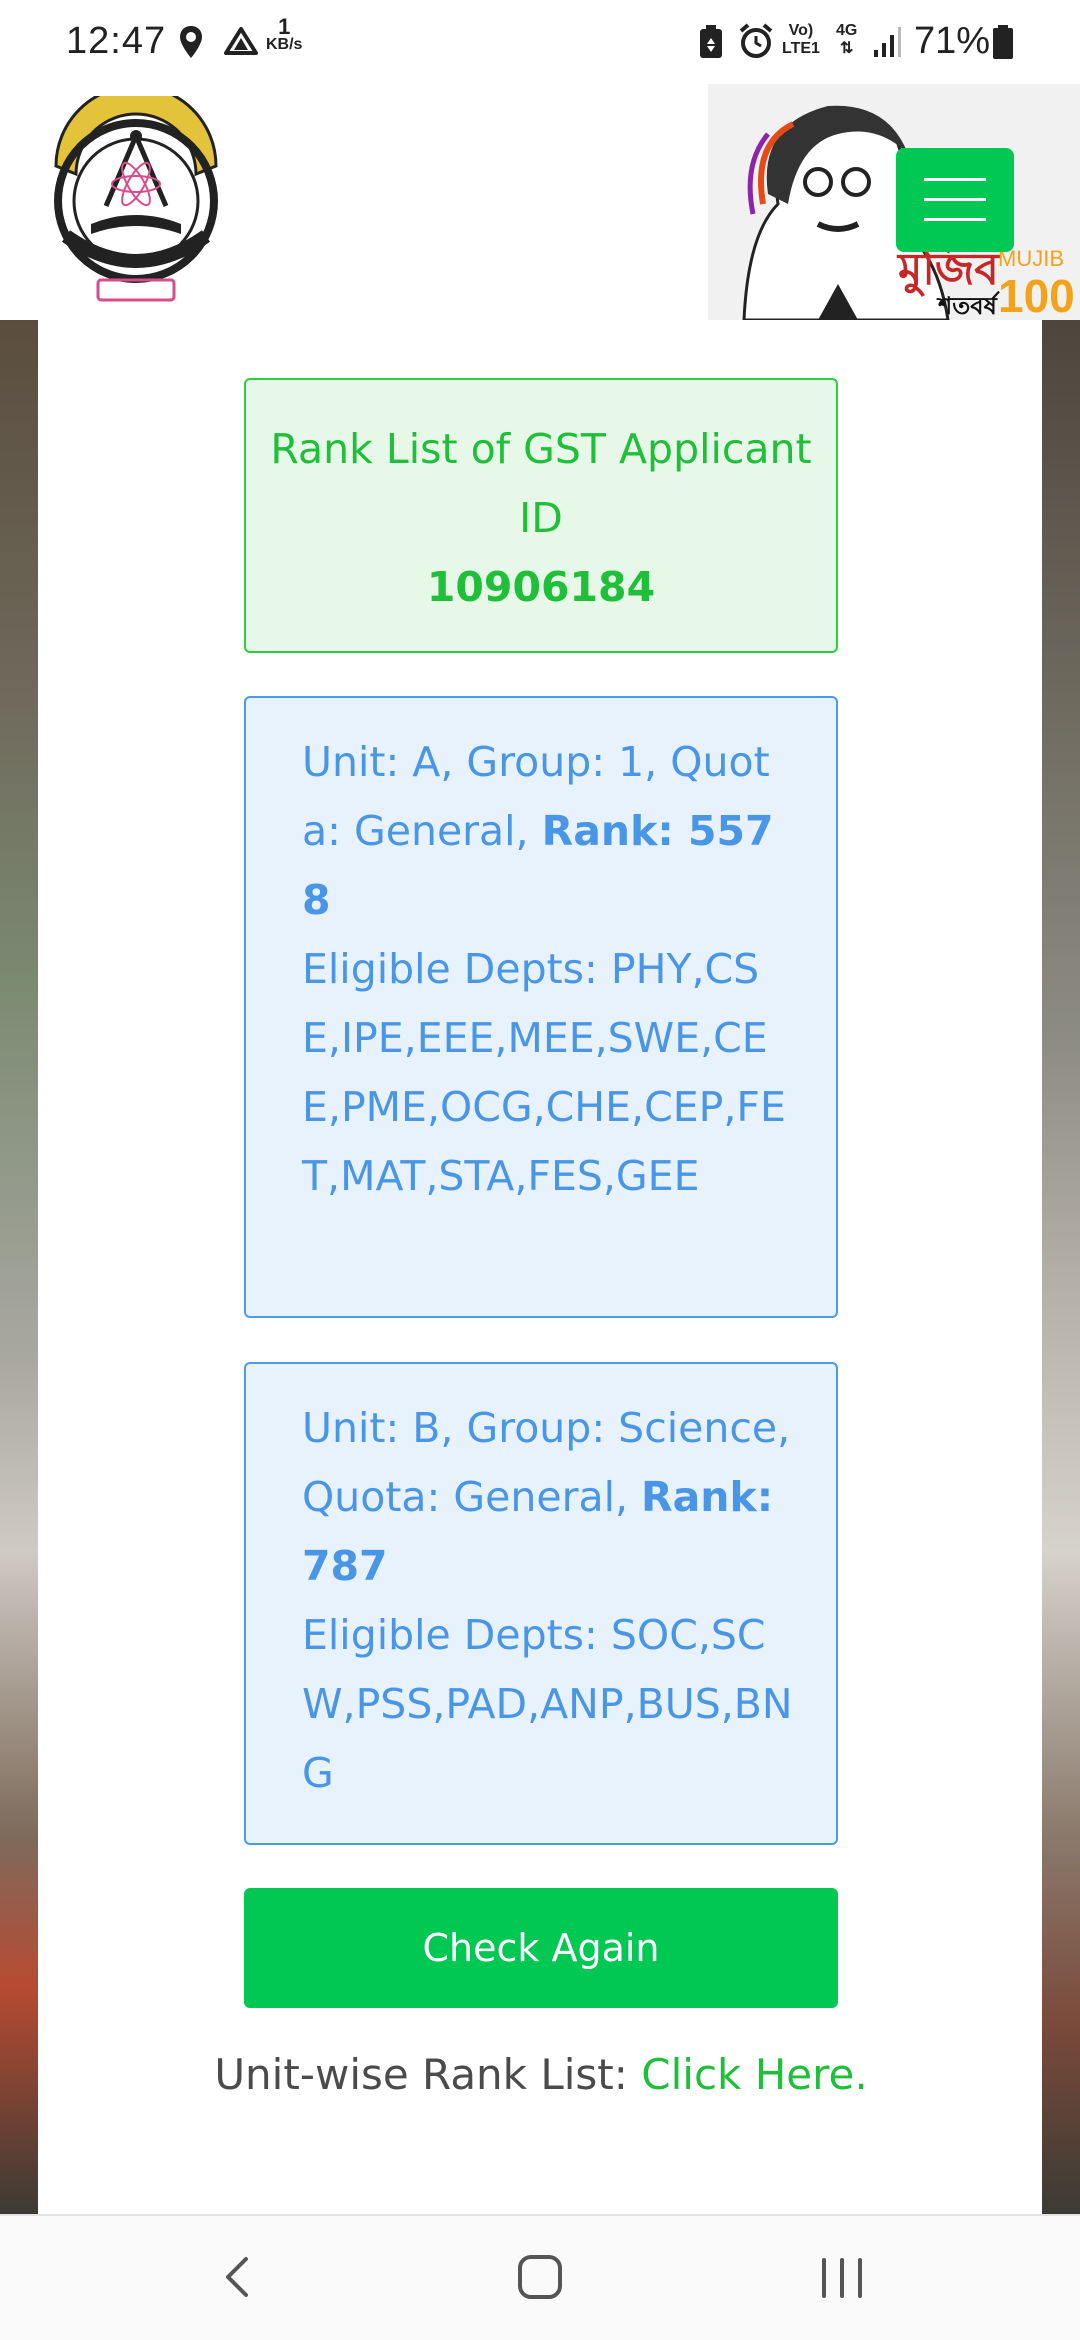 The width and height of the screenshot is (1080, 2340). I want to click on volte-indicator: Vo) LTE1, so click(801, 40).